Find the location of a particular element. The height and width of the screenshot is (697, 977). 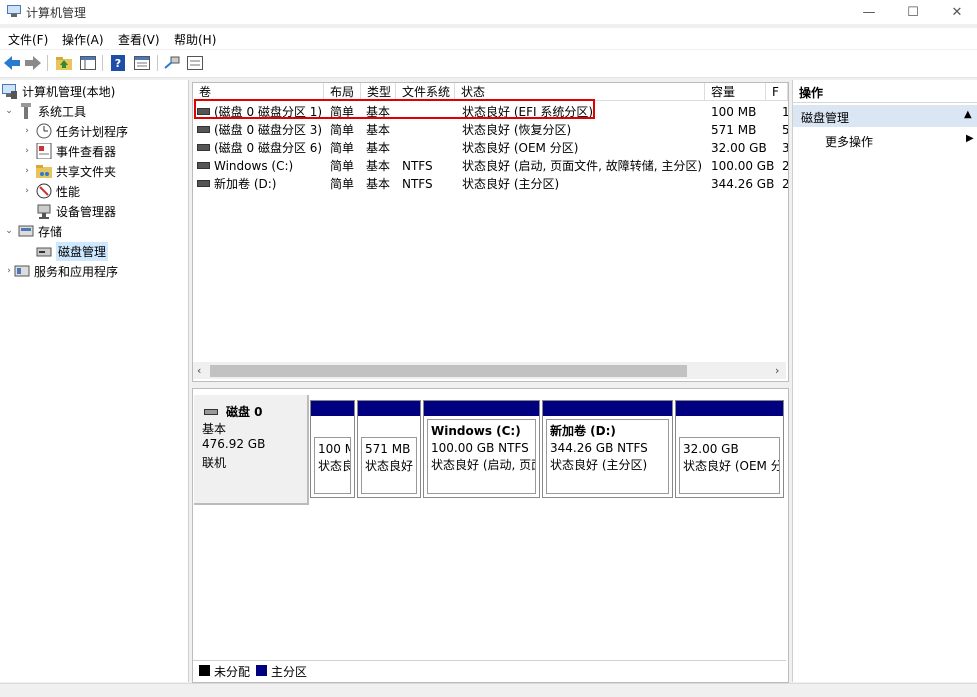

capacity-cell: 32.00 GB is located at coordinates (739, 148).